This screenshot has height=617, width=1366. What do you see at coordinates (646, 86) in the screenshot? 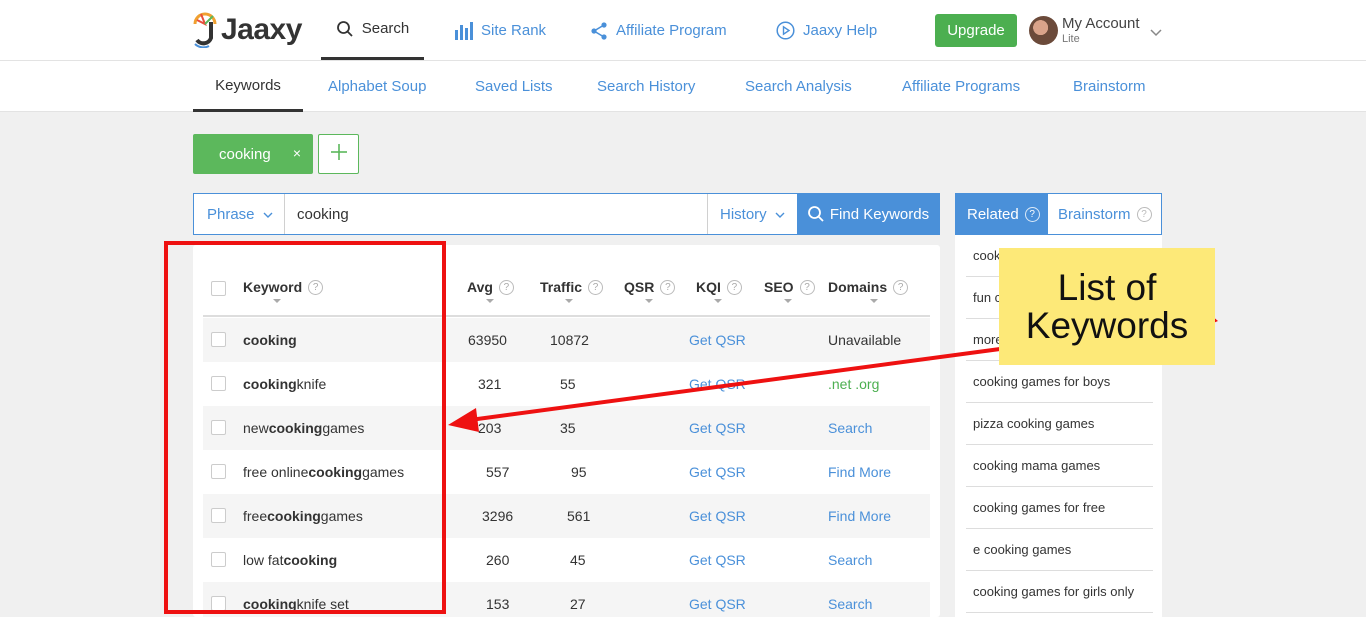
I see `tab-search-history: Search History` at bounding box center [646, 86].